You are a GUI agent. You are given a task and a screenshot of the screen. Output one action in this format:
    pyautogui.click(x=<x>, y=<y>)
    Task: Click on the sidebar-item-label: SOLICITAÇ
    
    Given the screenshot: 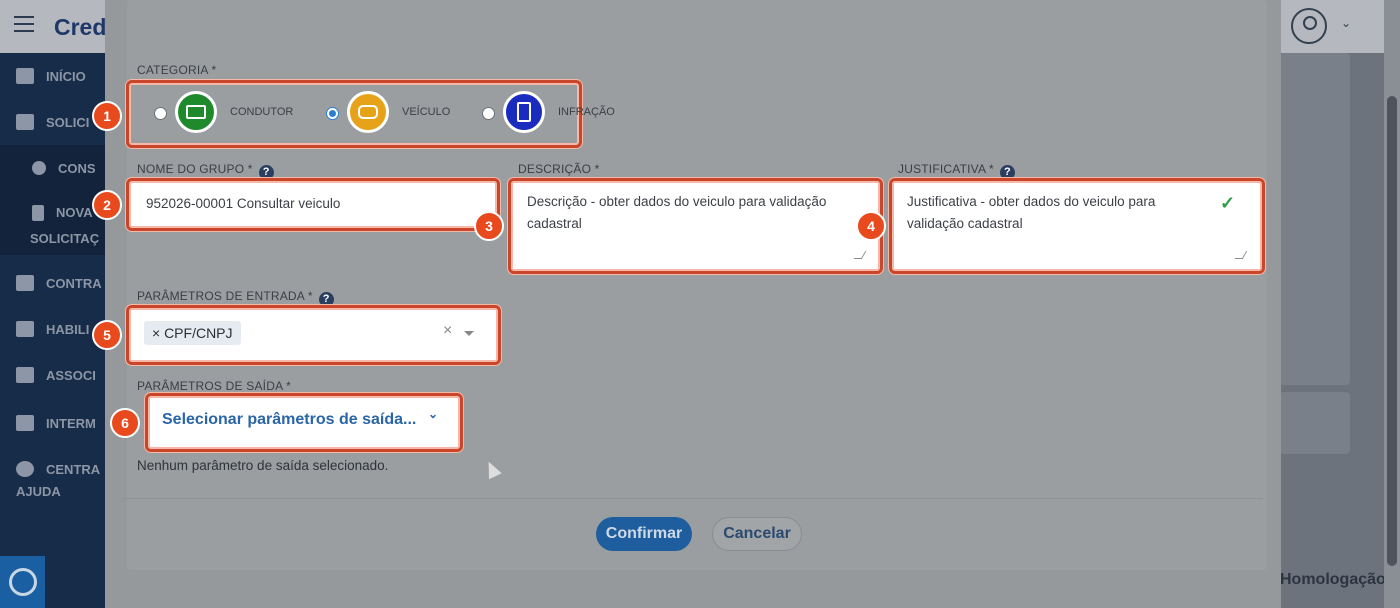 What is the action you would take?
    pyautogui.click(x=65, y=238)
    